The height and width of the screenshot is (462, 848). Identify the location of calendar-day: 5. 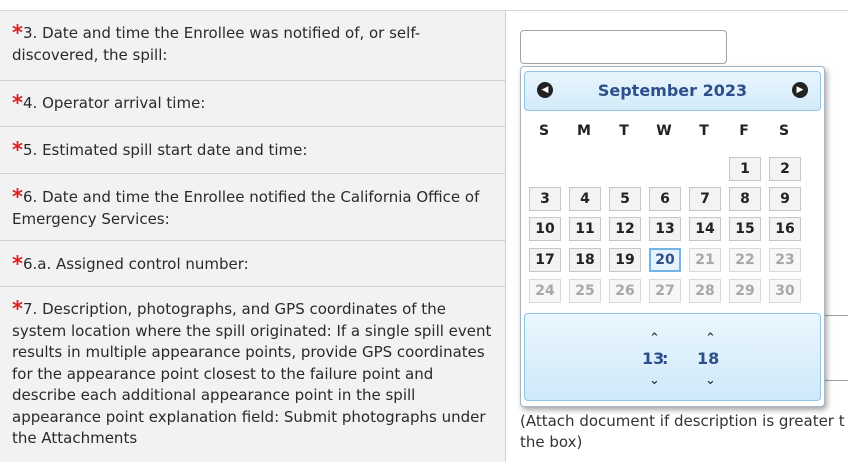
(625, 199).